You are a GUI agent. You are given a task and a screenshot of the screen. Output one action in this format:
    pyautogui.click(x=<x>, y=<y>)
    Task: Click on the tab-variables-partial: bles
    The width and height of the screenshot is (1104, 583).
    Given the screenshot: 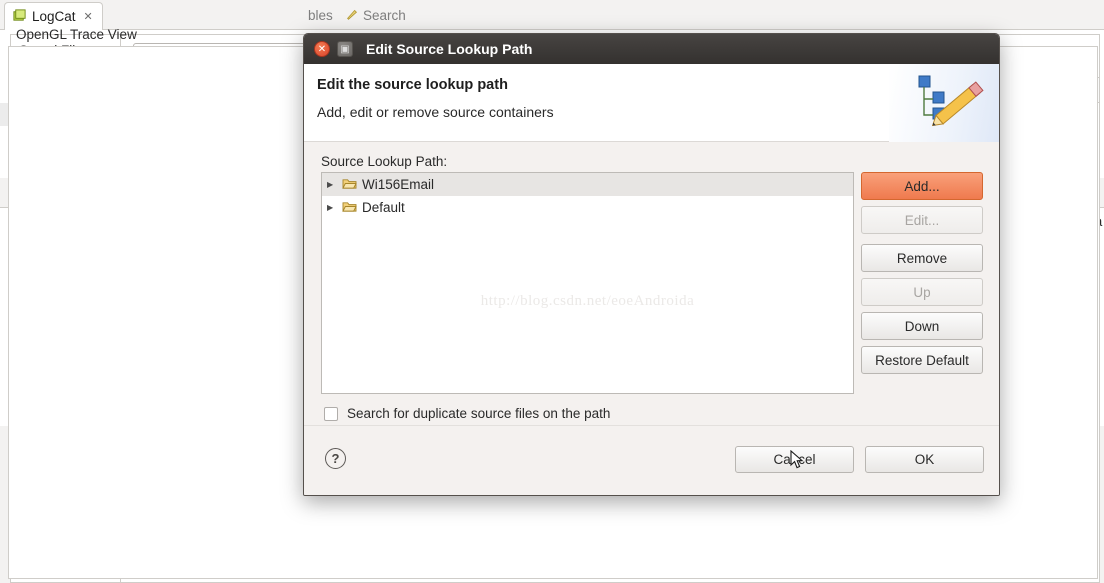 What is the action you would take?
    pyautogui.click(x=320, y=15)
    